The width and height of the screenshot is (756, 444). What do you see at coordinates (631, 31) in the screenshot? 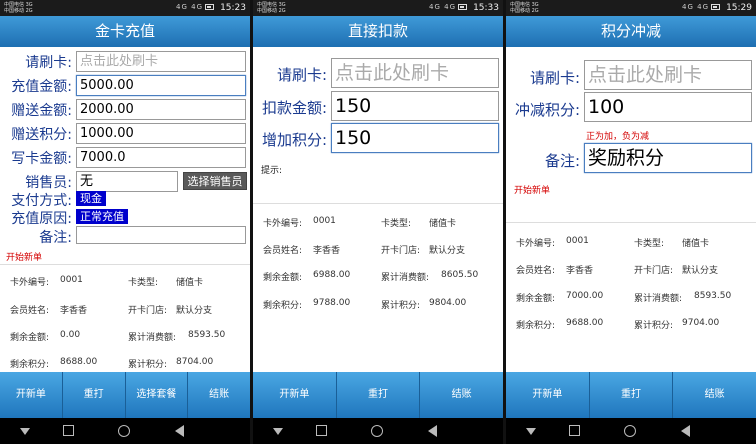
I see `page-title: 积分冲减` at bounding box center [631, 31].